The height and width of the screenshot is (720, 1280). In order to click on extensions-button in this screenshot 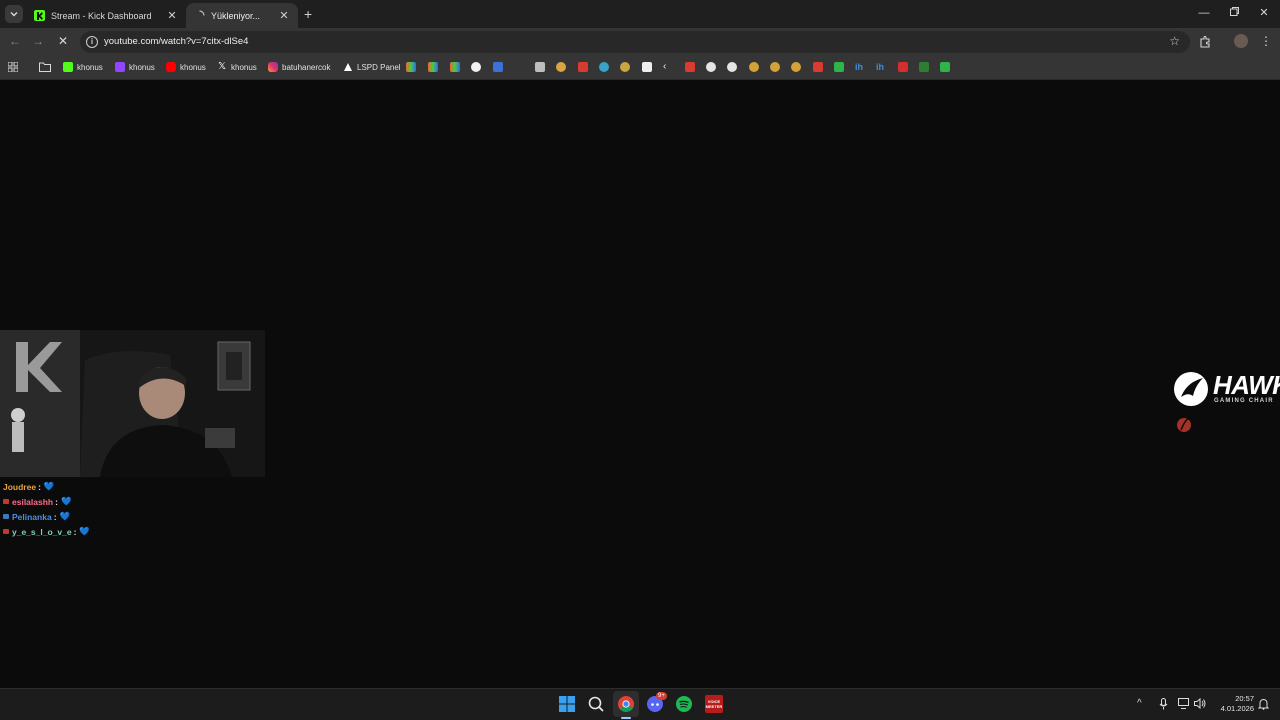, I will do `click(1205, 41)`.